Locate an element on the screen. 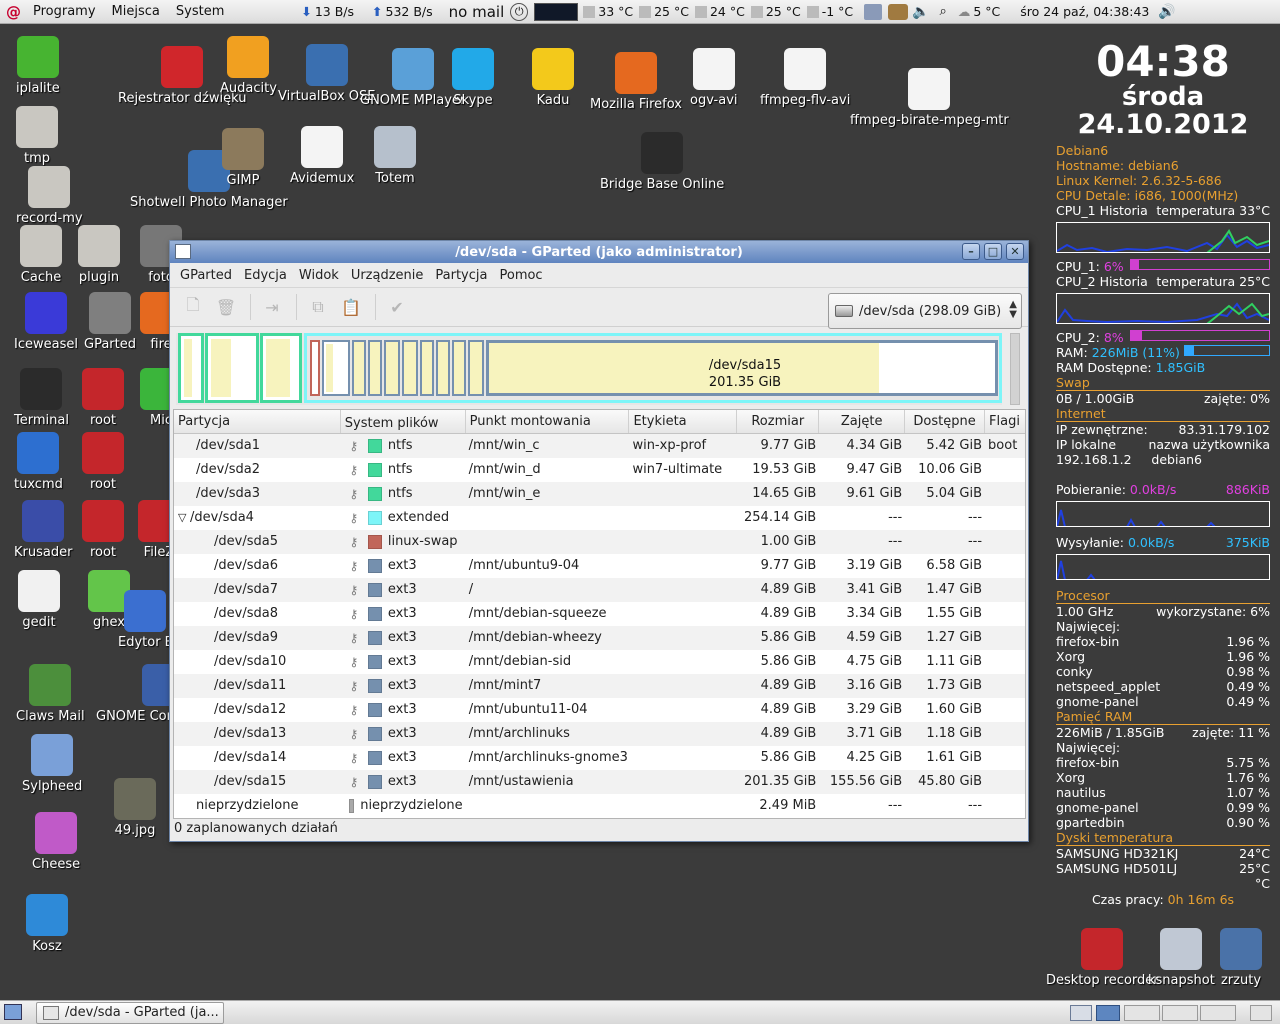 The width and height of the screenshot is (1280, 1024). new-partition-button: 🗋 is located at coordinates (193, 307).